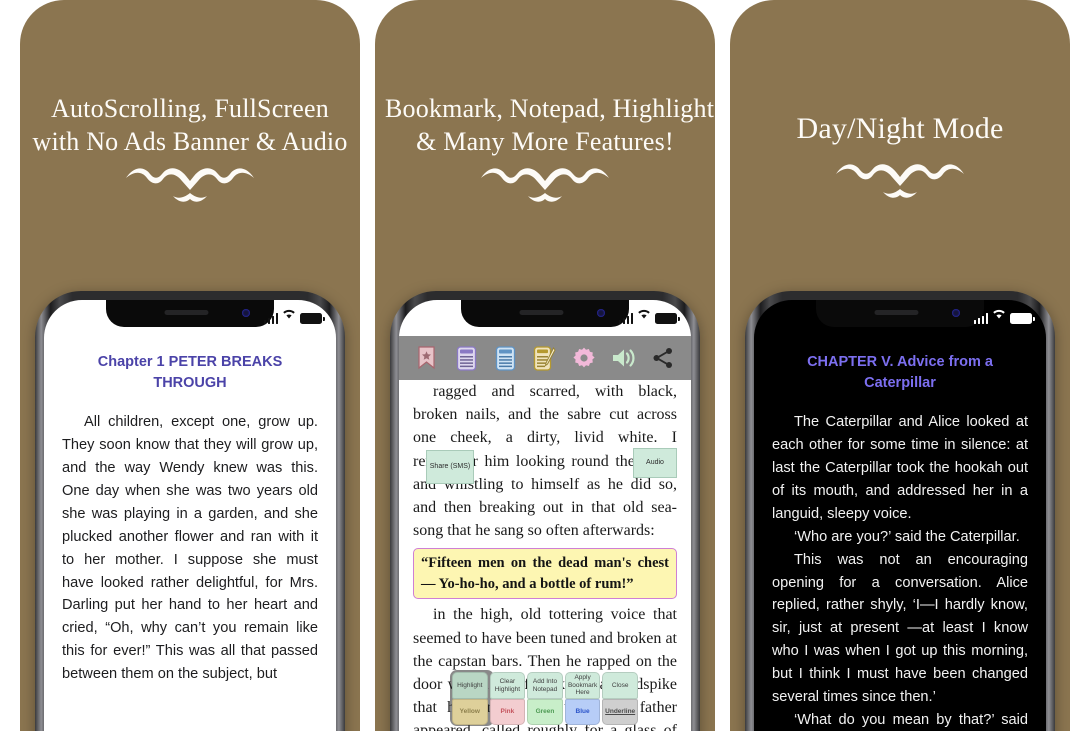  I want to click on color-option-green: Green, so click(545, 712).